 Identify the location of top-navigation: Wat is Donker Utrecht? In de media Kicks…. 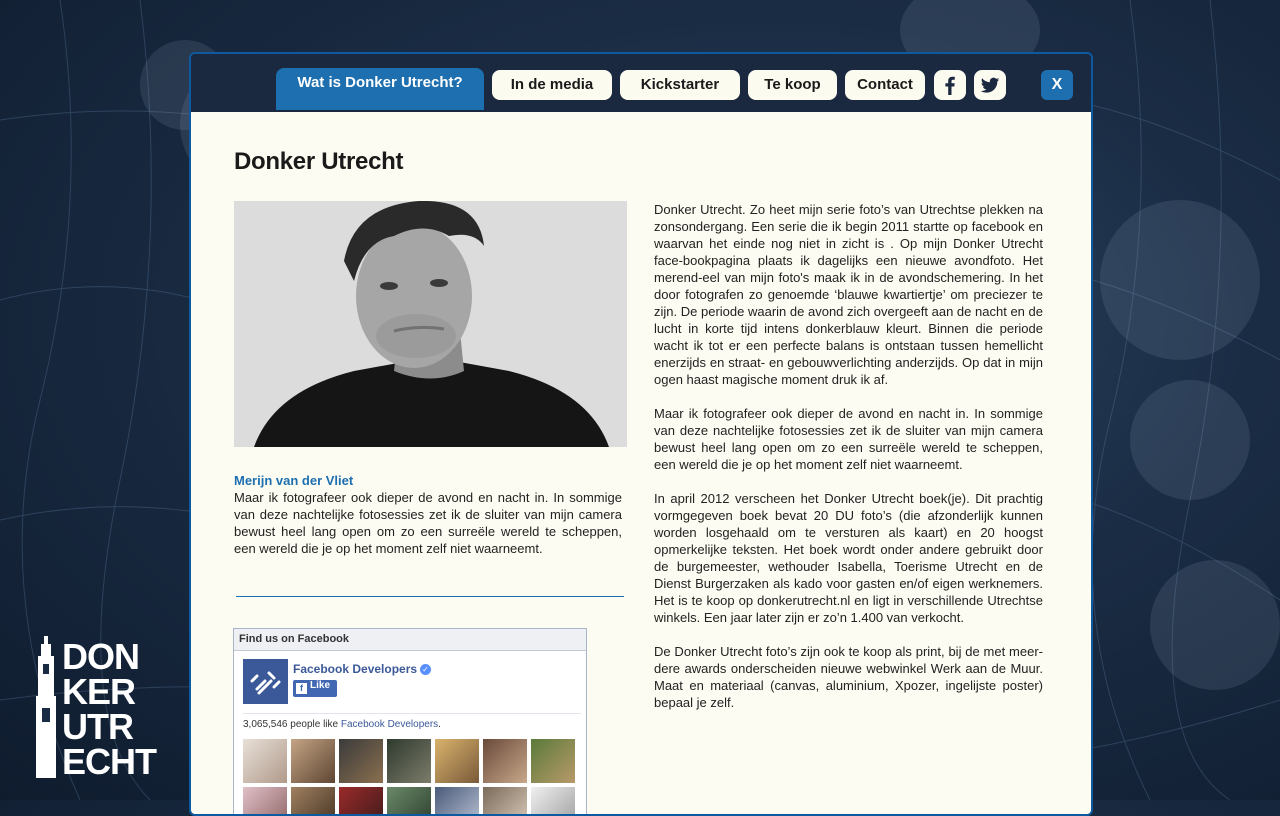
(641, 83).